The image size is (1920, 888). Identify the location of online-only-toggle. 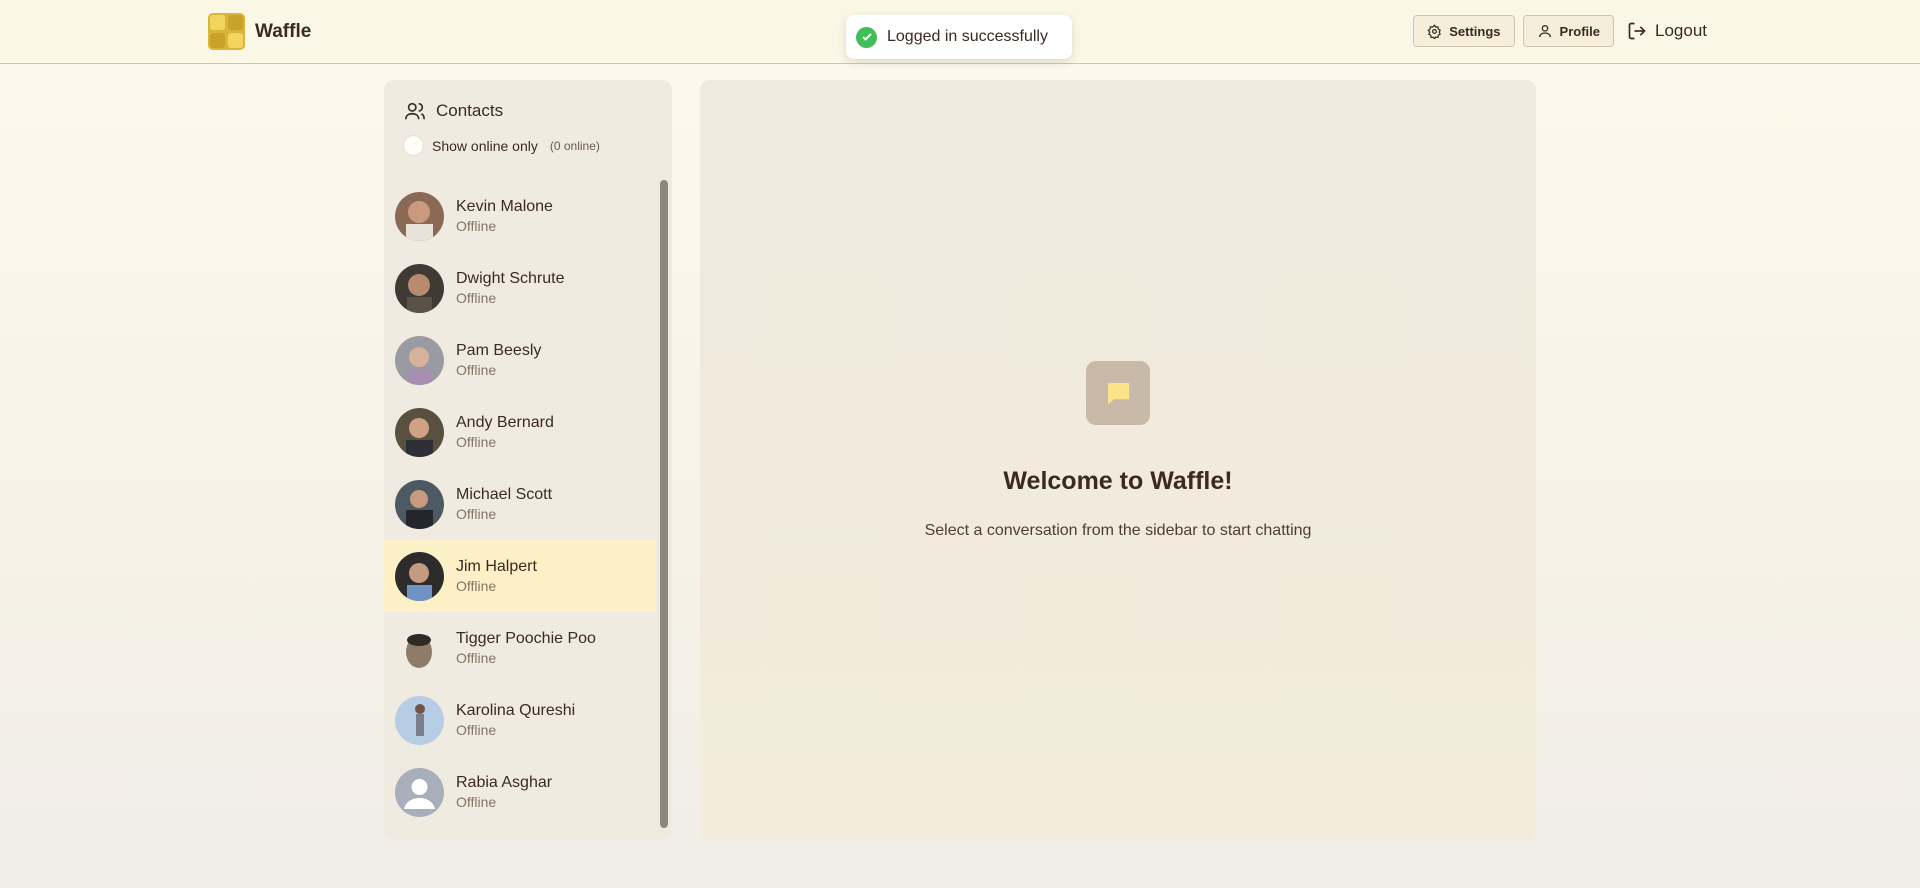
(413, 145).